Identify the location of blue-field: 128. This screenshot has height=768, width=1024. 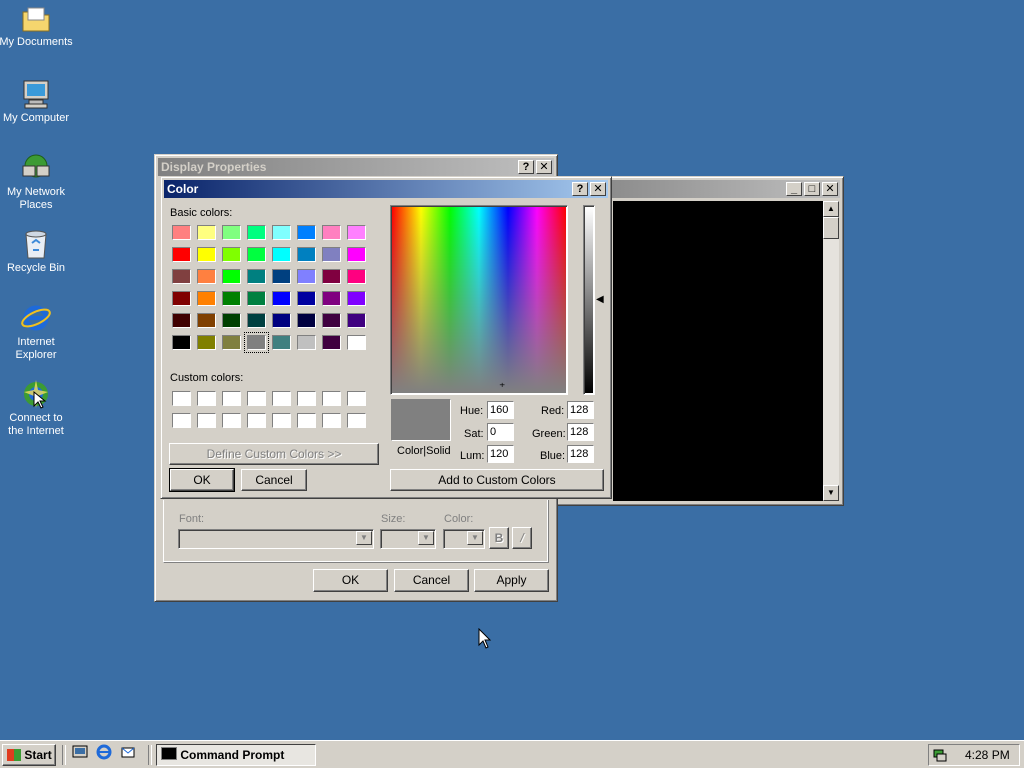
(580, 454).